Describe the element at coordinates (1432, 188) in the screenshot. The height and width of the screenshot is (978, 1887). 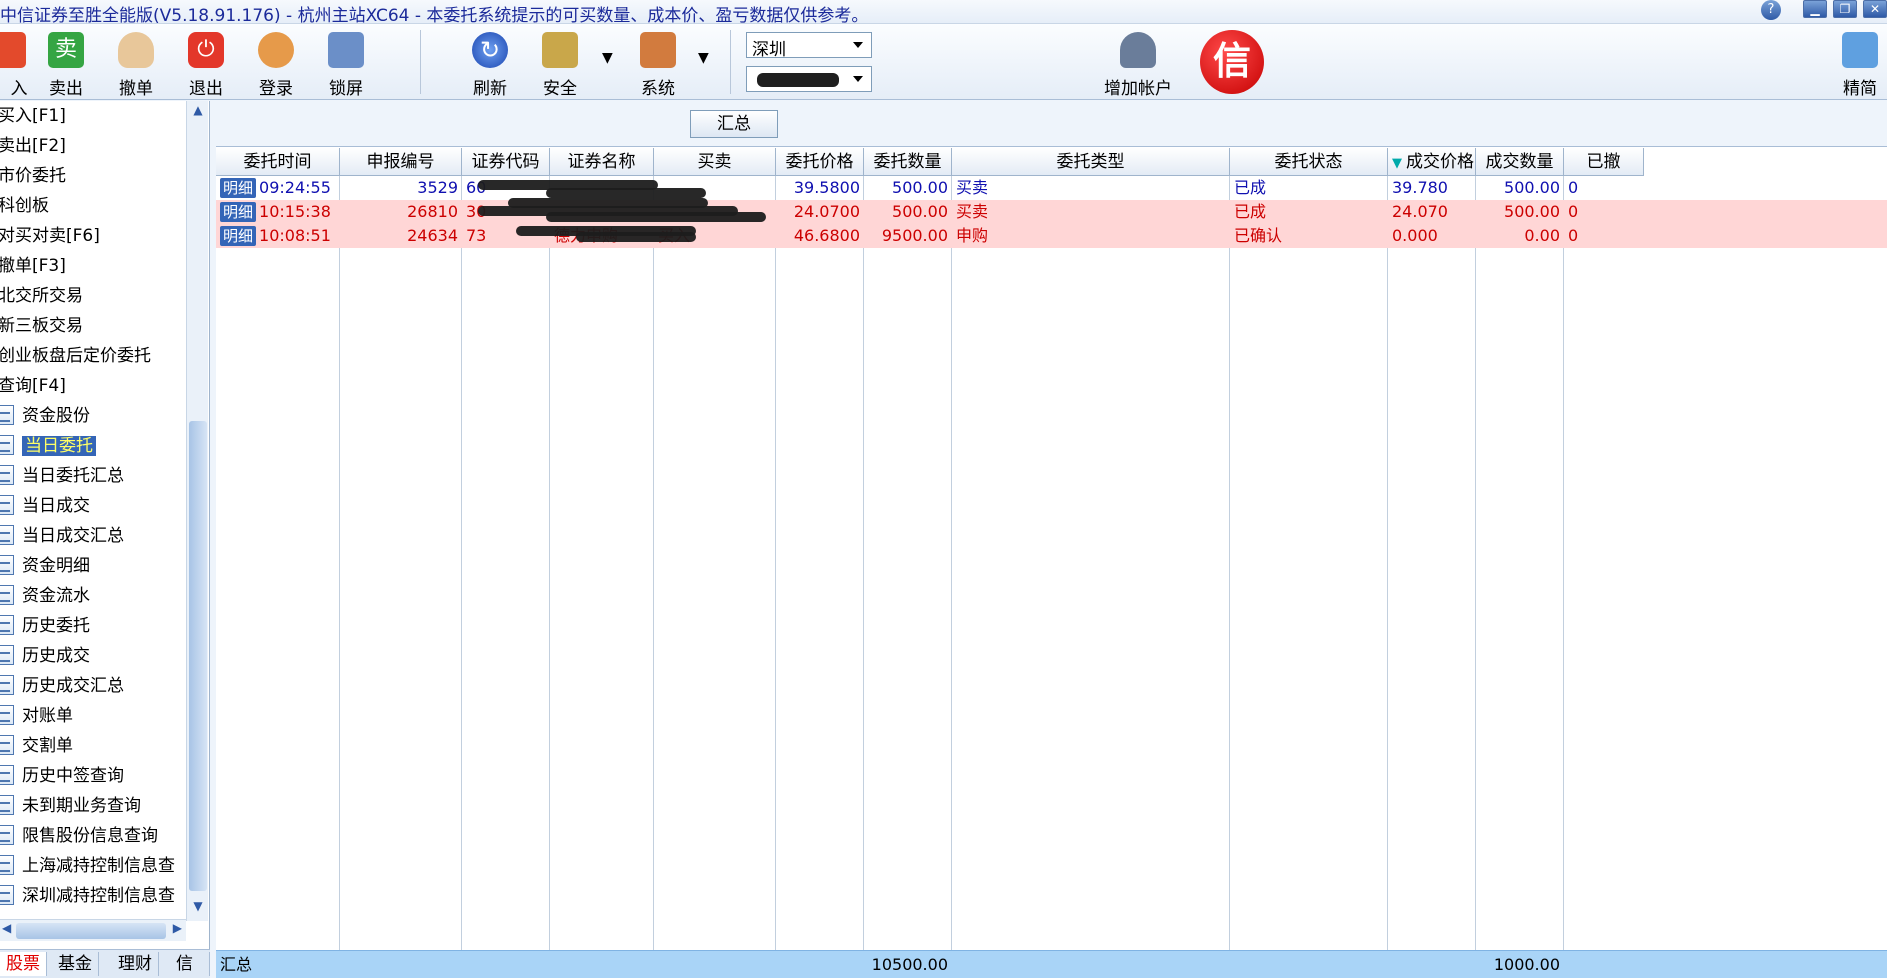
I see `cell-deal-price: 39.780` at that location.